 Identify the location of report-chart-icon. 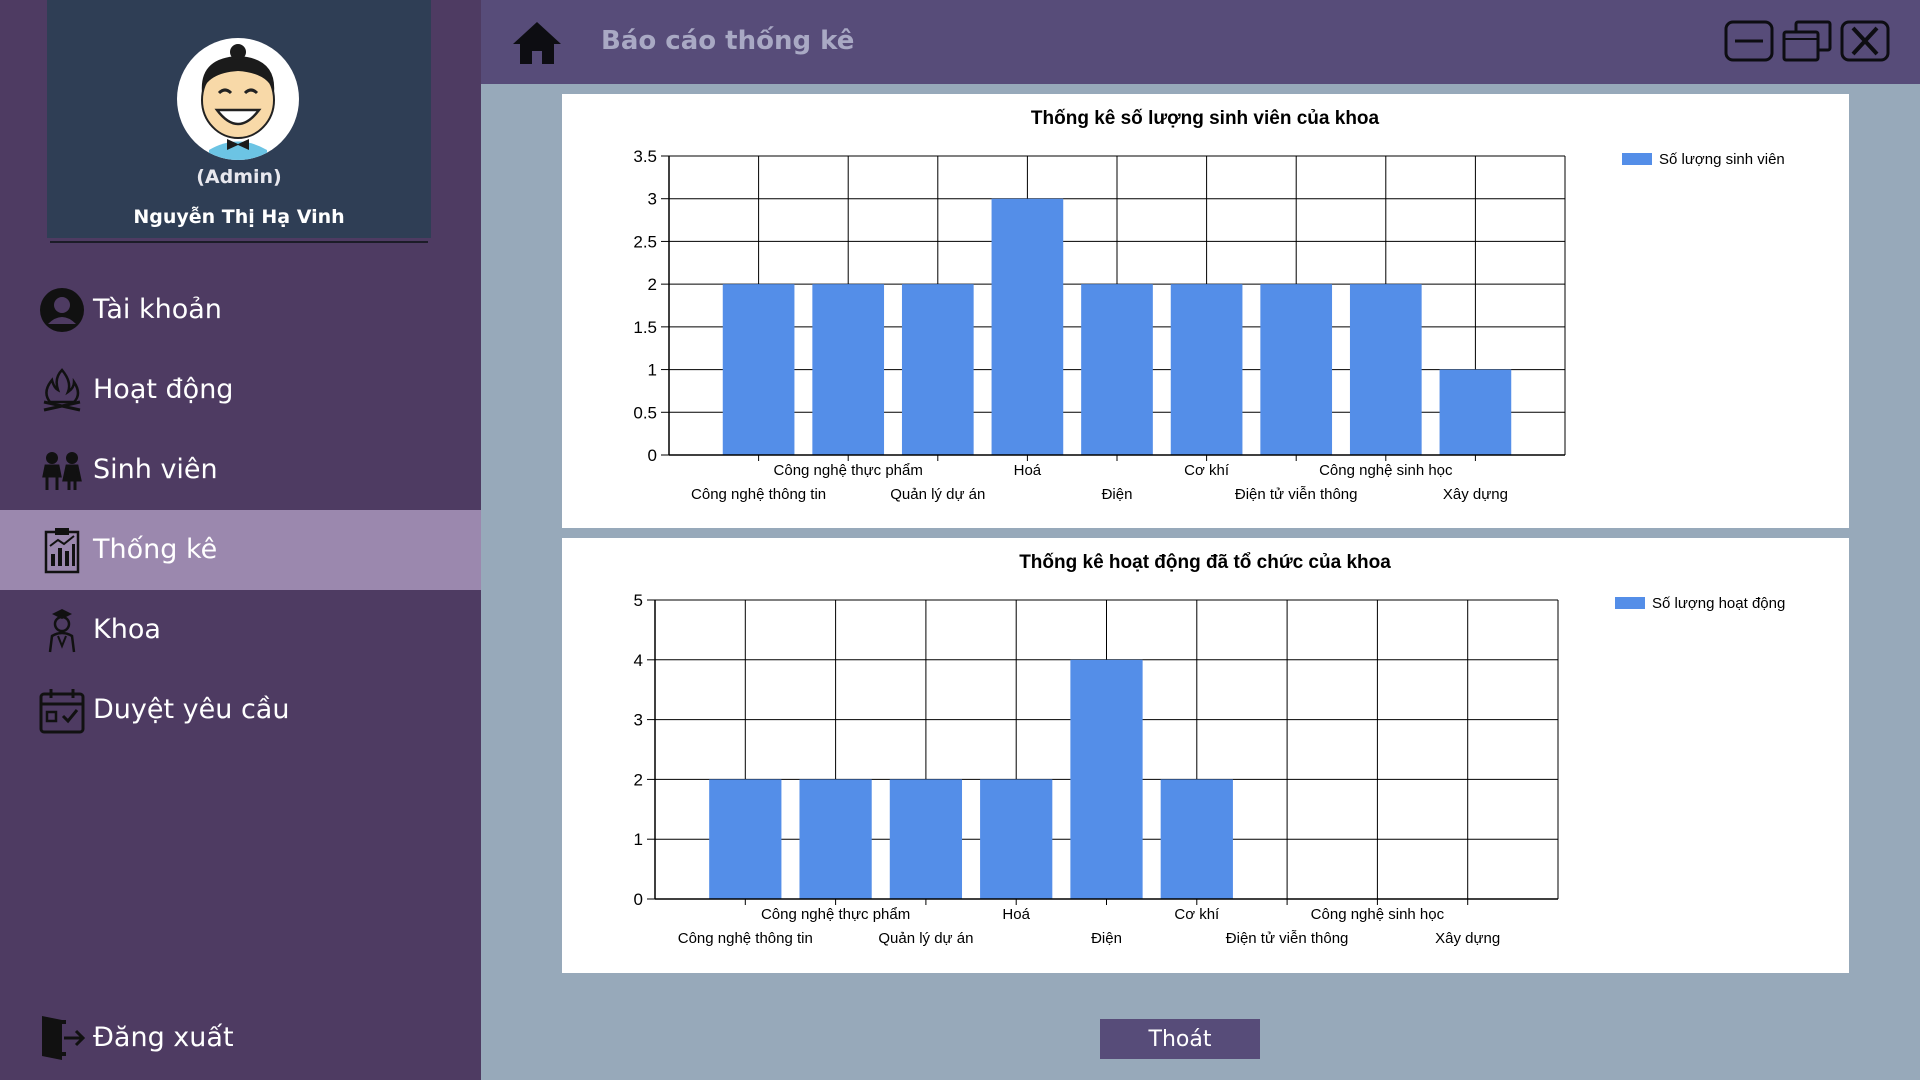
(62, 551).